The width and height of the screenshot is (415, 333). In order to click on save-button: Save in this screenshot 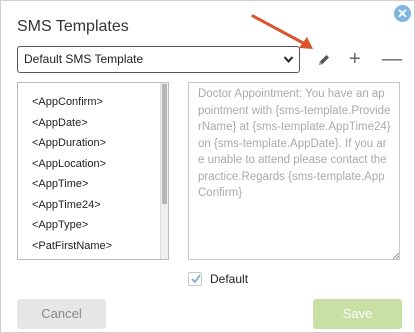, I will do `click(357, 314)`.